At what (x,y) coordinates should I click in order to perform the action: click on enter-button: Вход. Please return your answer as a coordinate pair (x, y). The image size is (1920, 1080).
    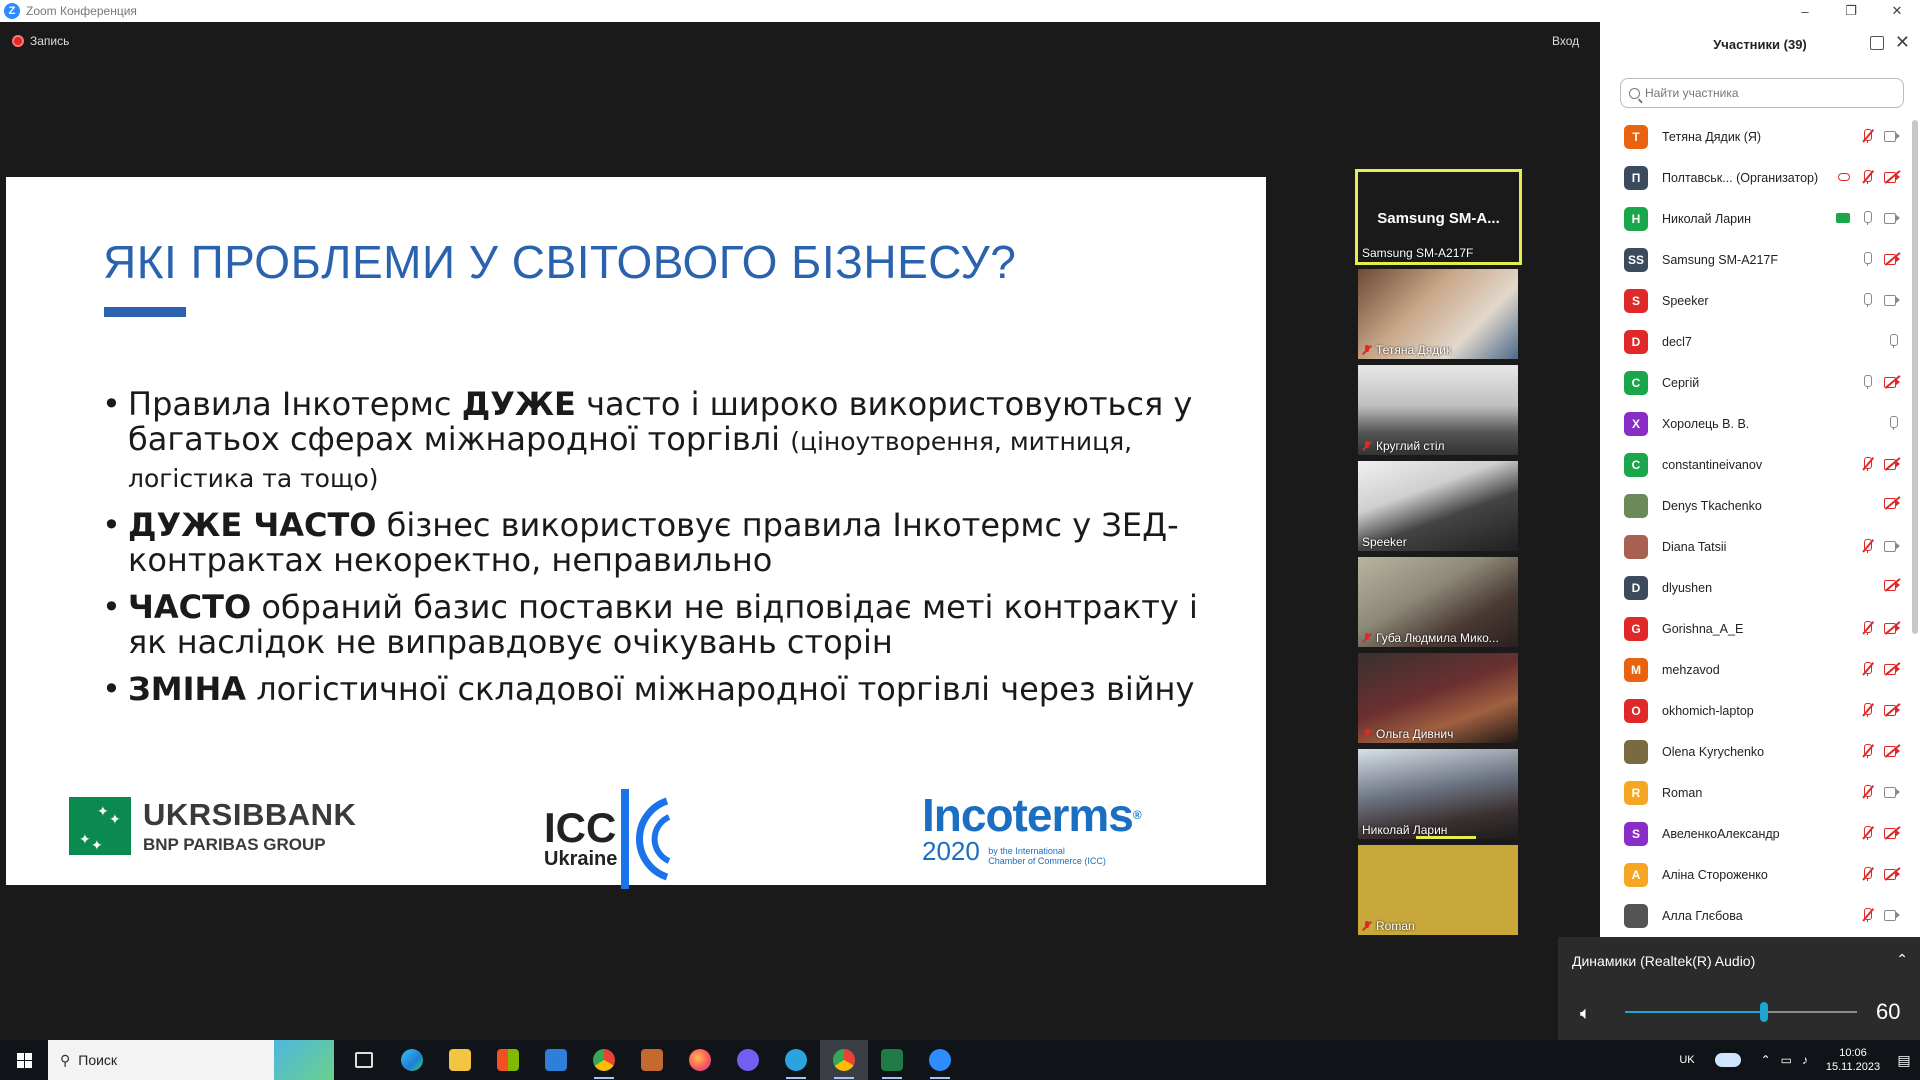
    Looking at the image, I should click on (1565, 41).